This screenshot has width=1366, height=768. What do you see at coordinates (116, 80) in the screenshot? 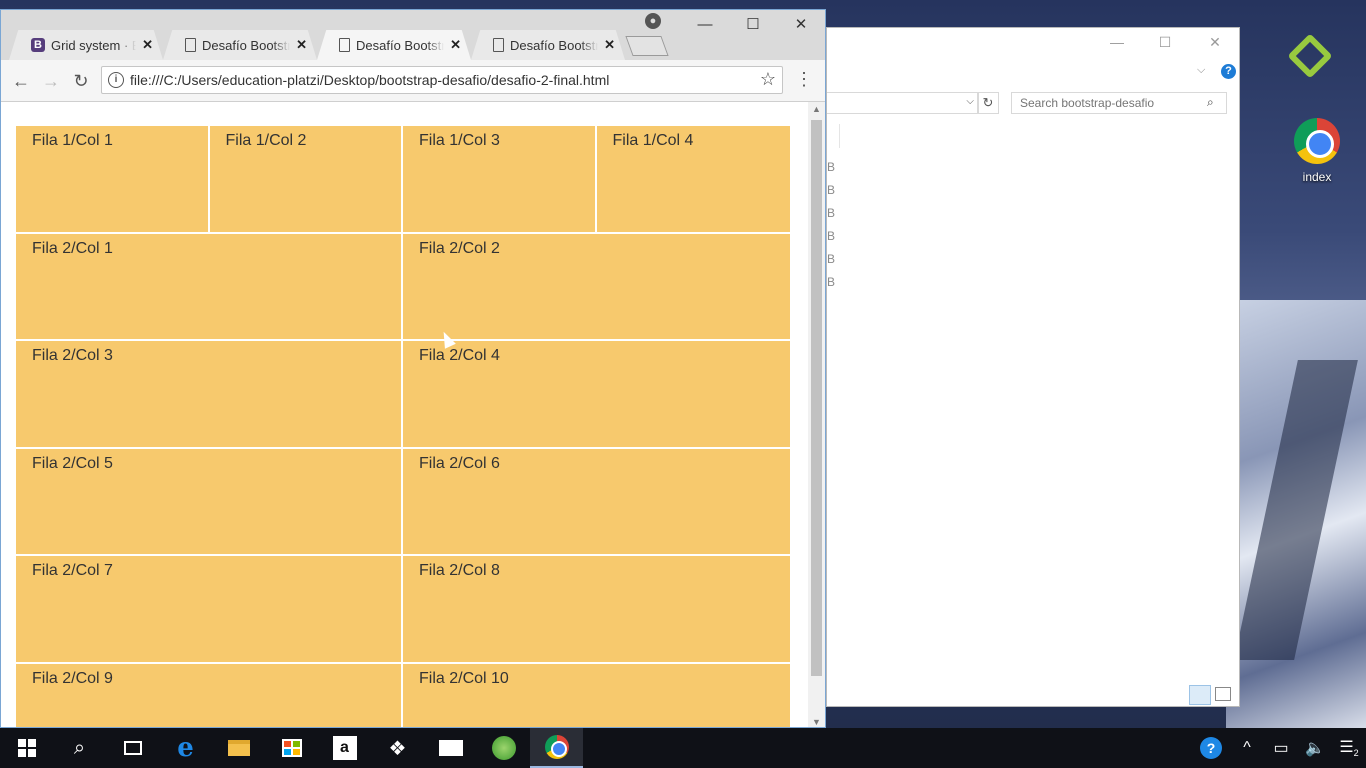
I see `info-icon: i` at bounding box center [116, 80].